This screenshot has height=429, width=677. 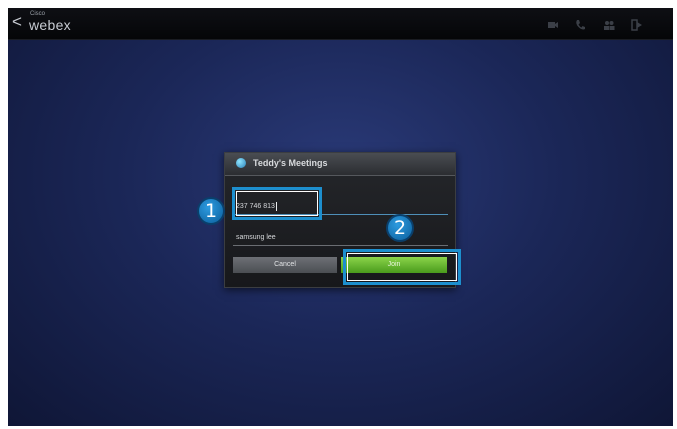 I want to click on name-input: samsung lee, so click(x=340, y=238).